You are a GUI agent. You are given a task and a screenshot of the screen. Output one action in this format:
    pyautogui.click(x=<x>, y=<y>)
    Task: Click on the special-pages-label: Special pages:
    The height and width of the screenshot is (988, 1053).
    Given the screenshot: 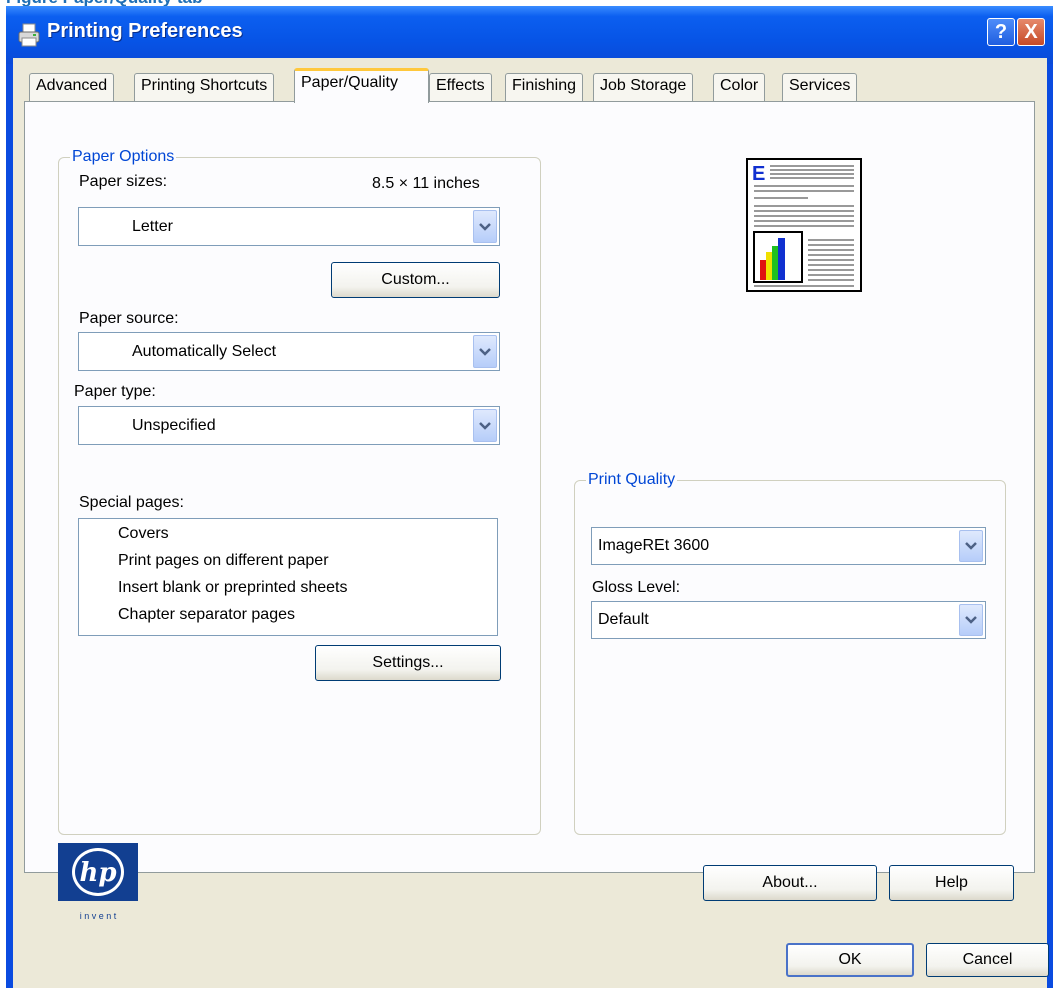 What is the action you would take?
    pyautogui.click(x=131, y=502)
    